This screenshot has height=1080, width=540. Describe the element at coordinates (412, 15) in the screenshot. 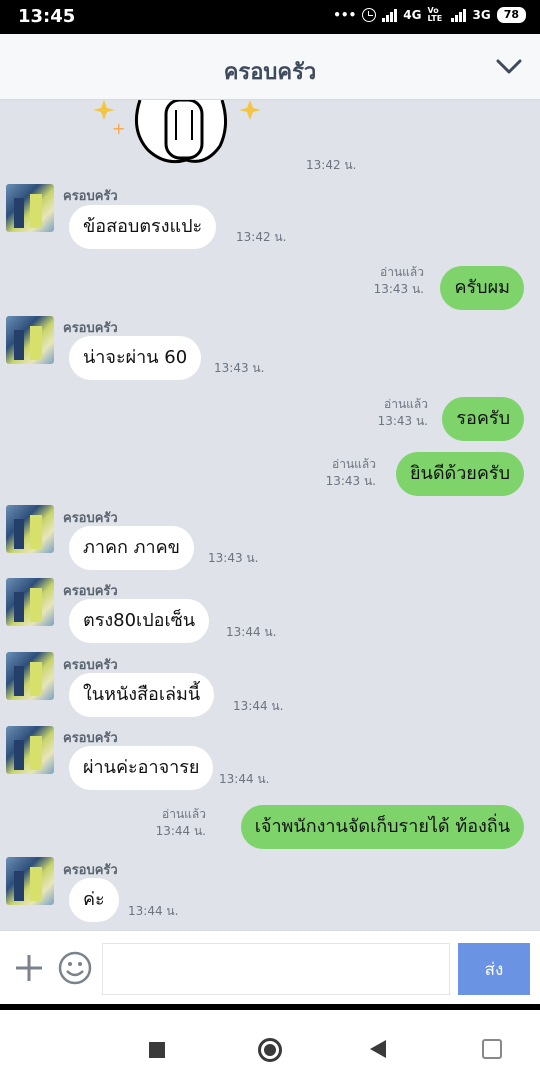

I see `network-label-1: 4G` at that location.